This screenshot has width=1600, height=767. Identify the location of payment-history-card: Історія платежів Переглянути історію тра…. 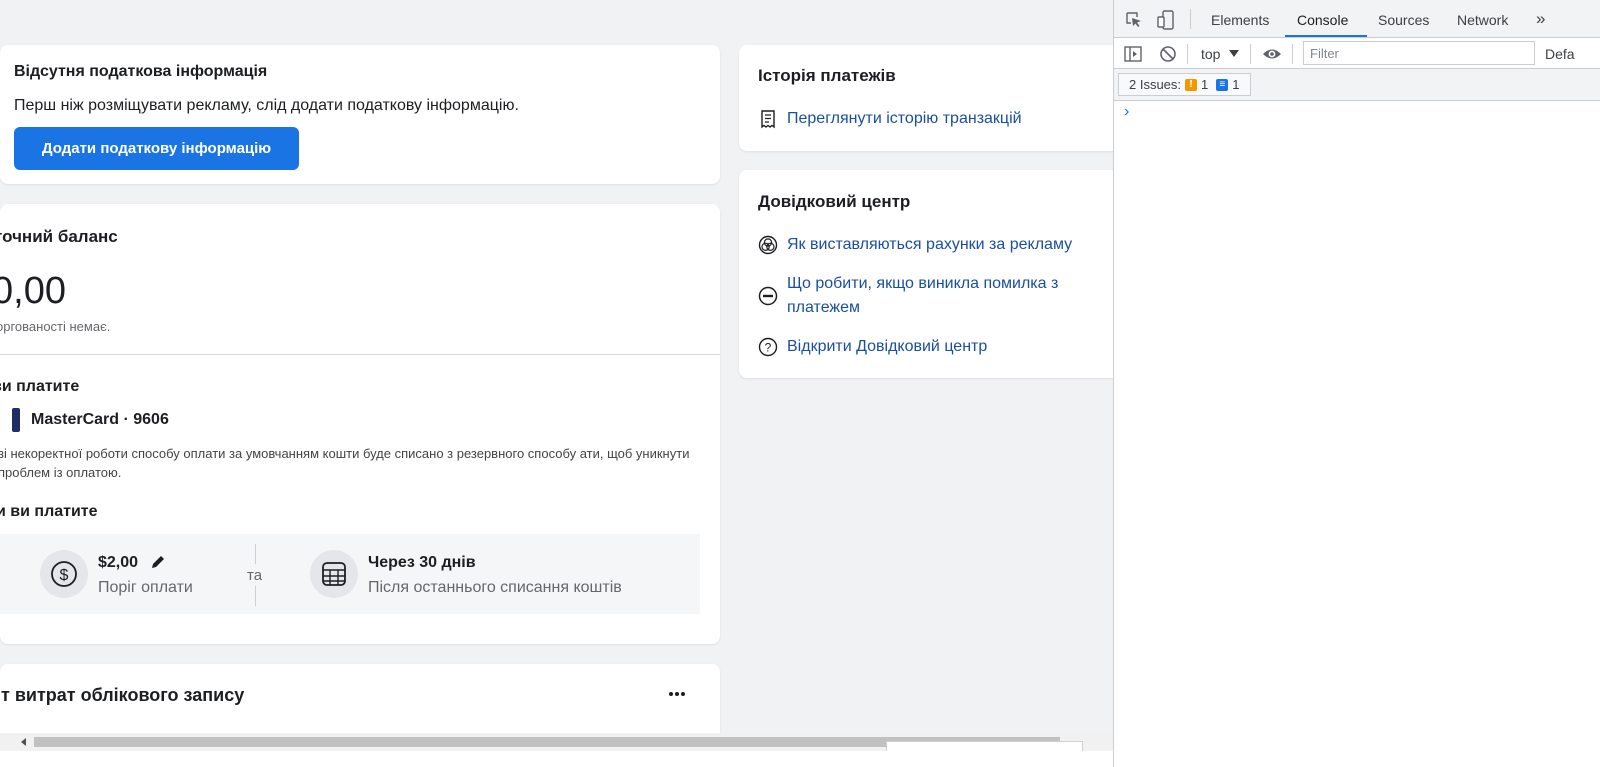
(926, 98).